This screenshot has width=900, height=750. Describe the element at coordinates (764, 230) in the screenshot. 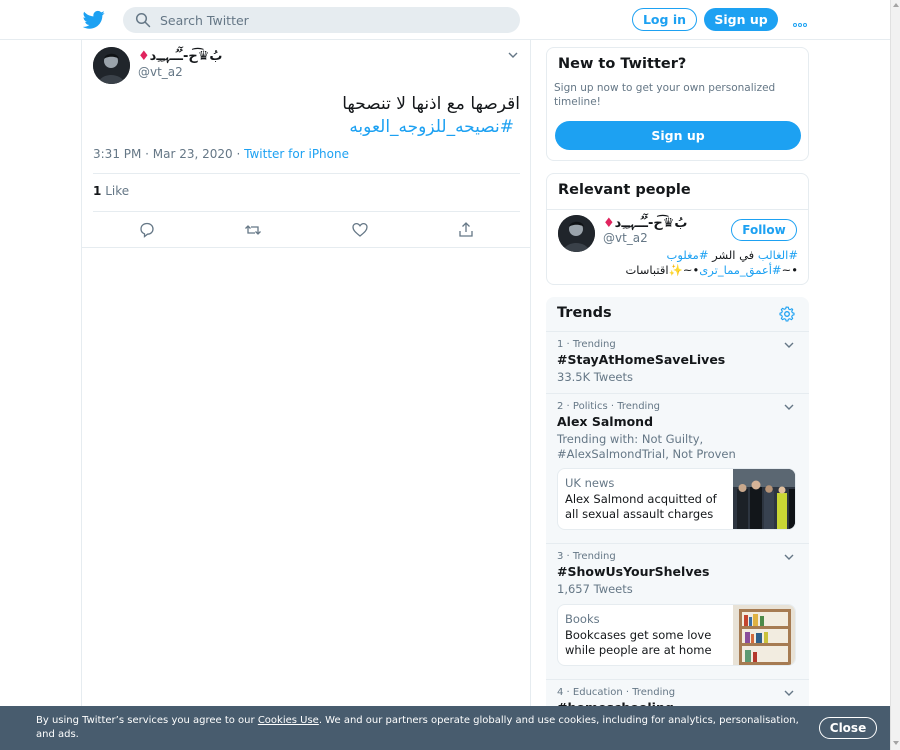

I see `follow-button: Follow` at that location.